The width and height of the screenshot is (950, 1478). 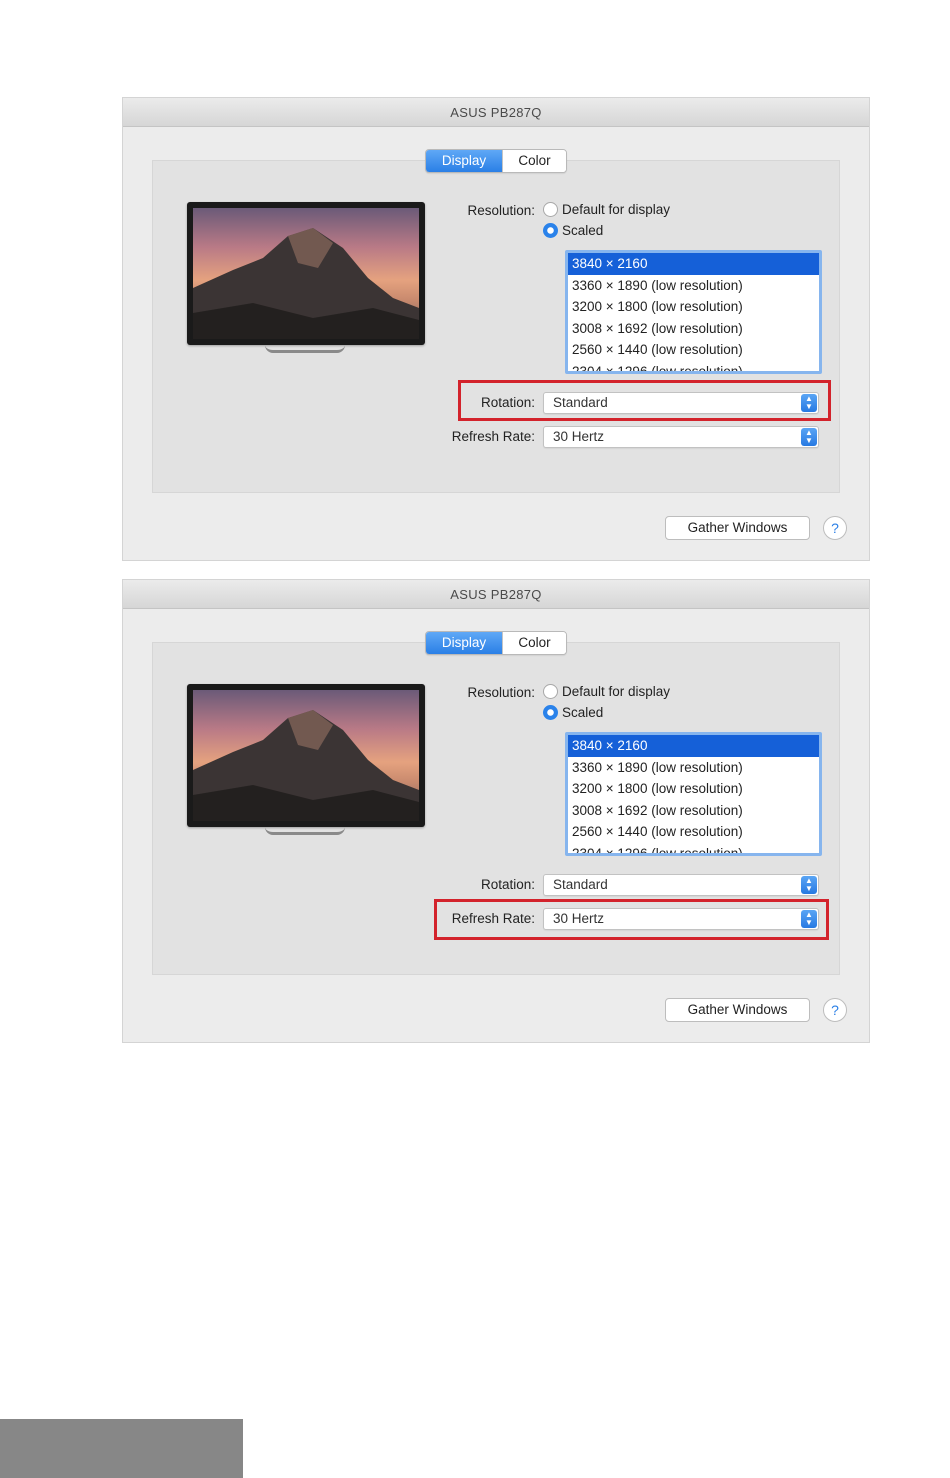 I want to click on refresh-rate-label: Refresh Rate:, so click(x=493, y=436).